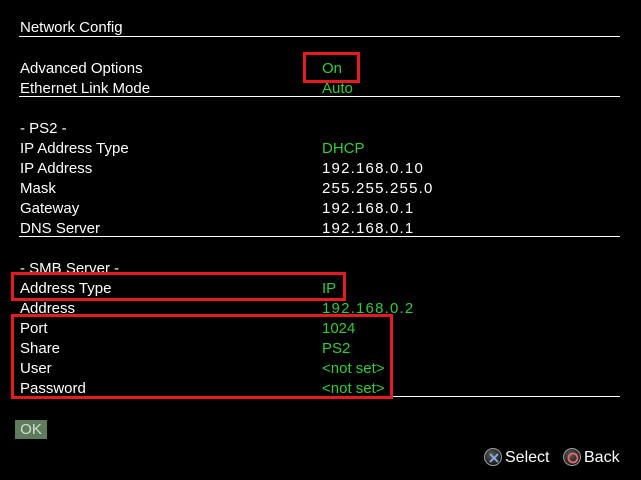  I want to click on ip-address-label: IP Address, so click(56, 168).